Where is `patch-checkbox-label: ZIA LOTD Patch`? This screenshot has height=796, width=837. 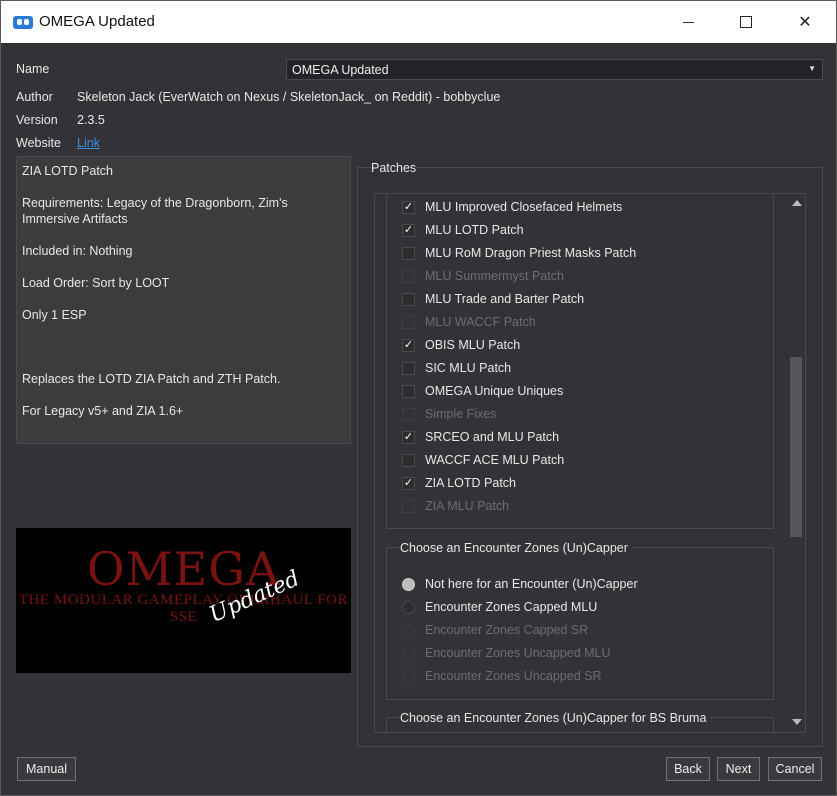
patch-checkbox-label: ZIA LOTD Patch is located at coordinates (471, 483).